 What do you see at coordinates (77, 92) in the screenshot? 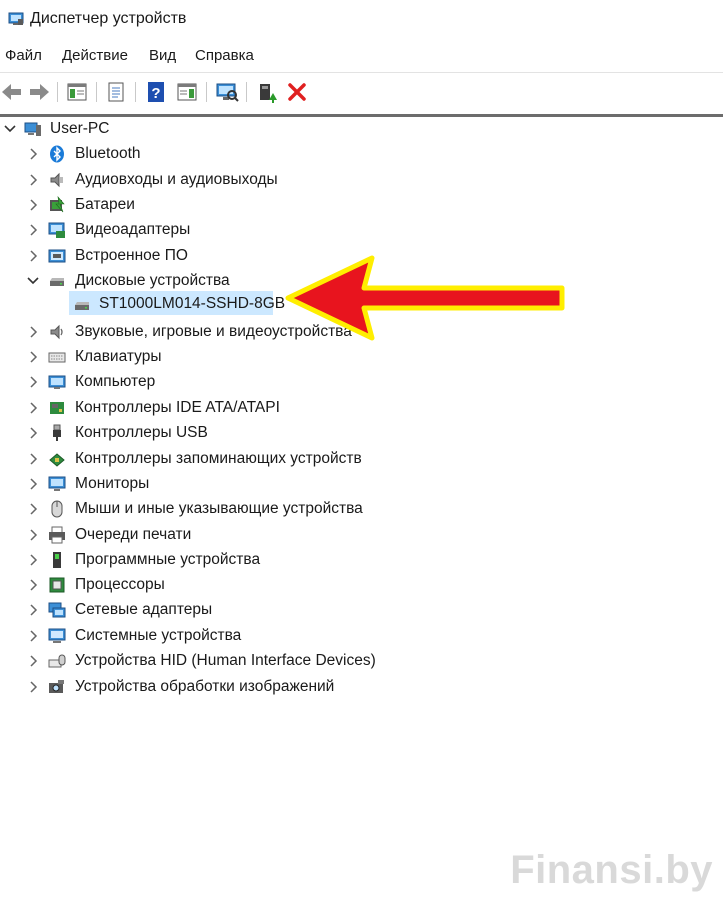
I see `console-tree-icon` at bounding box center [77, 92].